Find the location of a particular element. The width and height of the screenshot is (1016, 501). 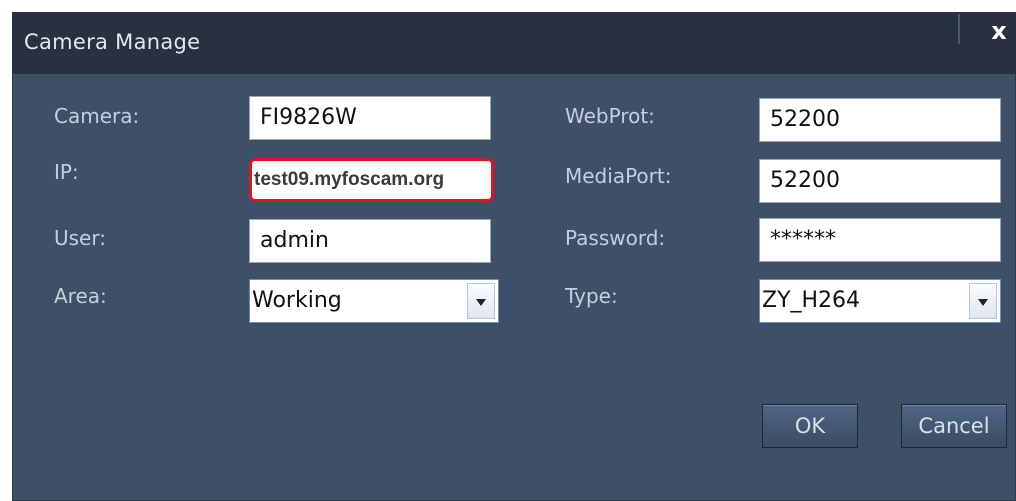

close-icon: x is located at coordinates (999, 31).